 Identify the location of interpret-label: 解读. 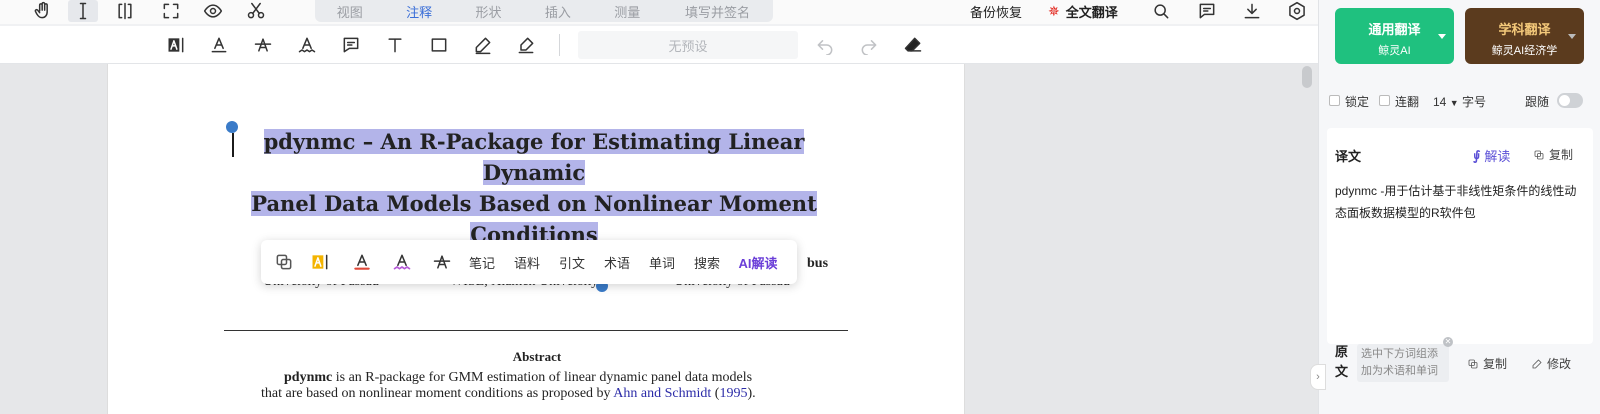
(1497, 156).